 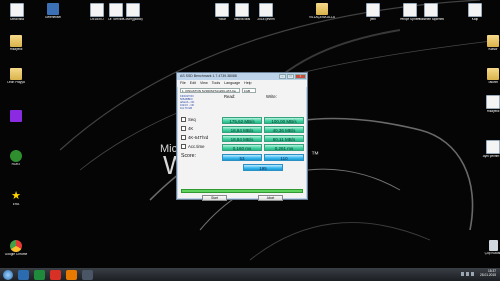 What do you see at coordinates (249, 90) in the screenshot?
I see `size-select: 1GB` at bounding box center [249, 90].